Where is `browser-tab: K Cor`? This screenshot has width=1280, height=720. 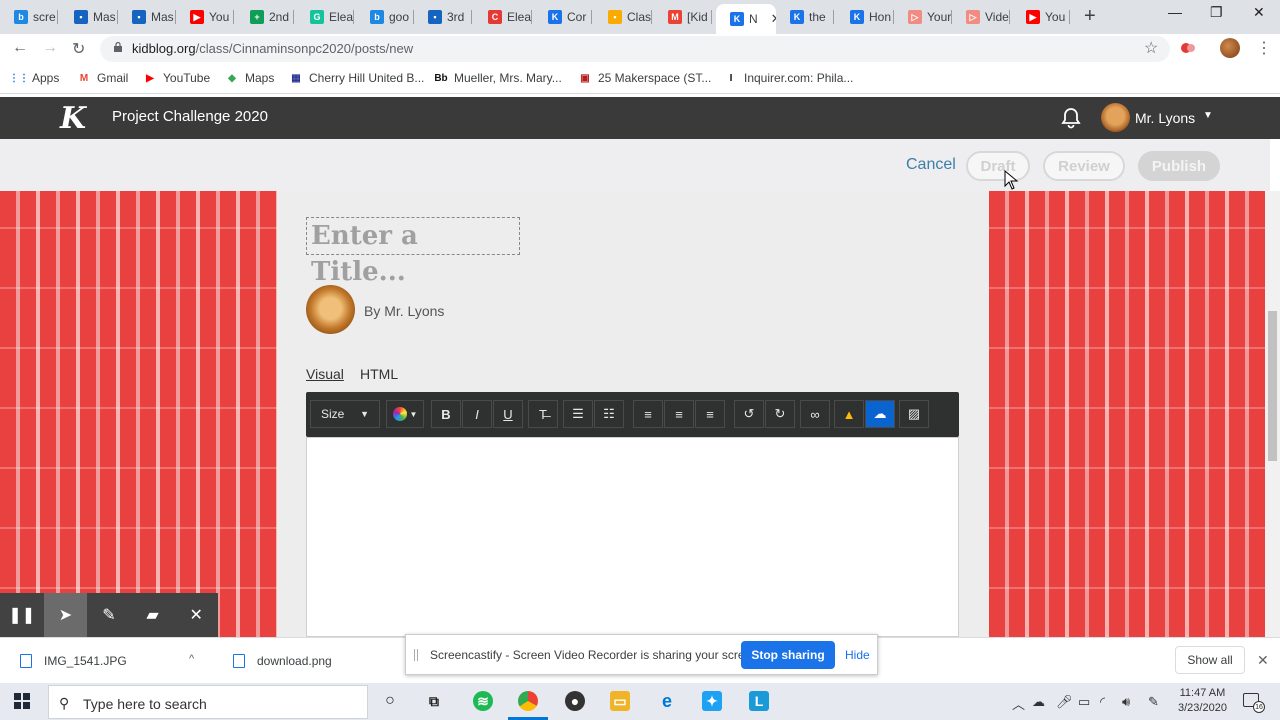
browser-tab: K Cor is located at coordinates (563, 17).